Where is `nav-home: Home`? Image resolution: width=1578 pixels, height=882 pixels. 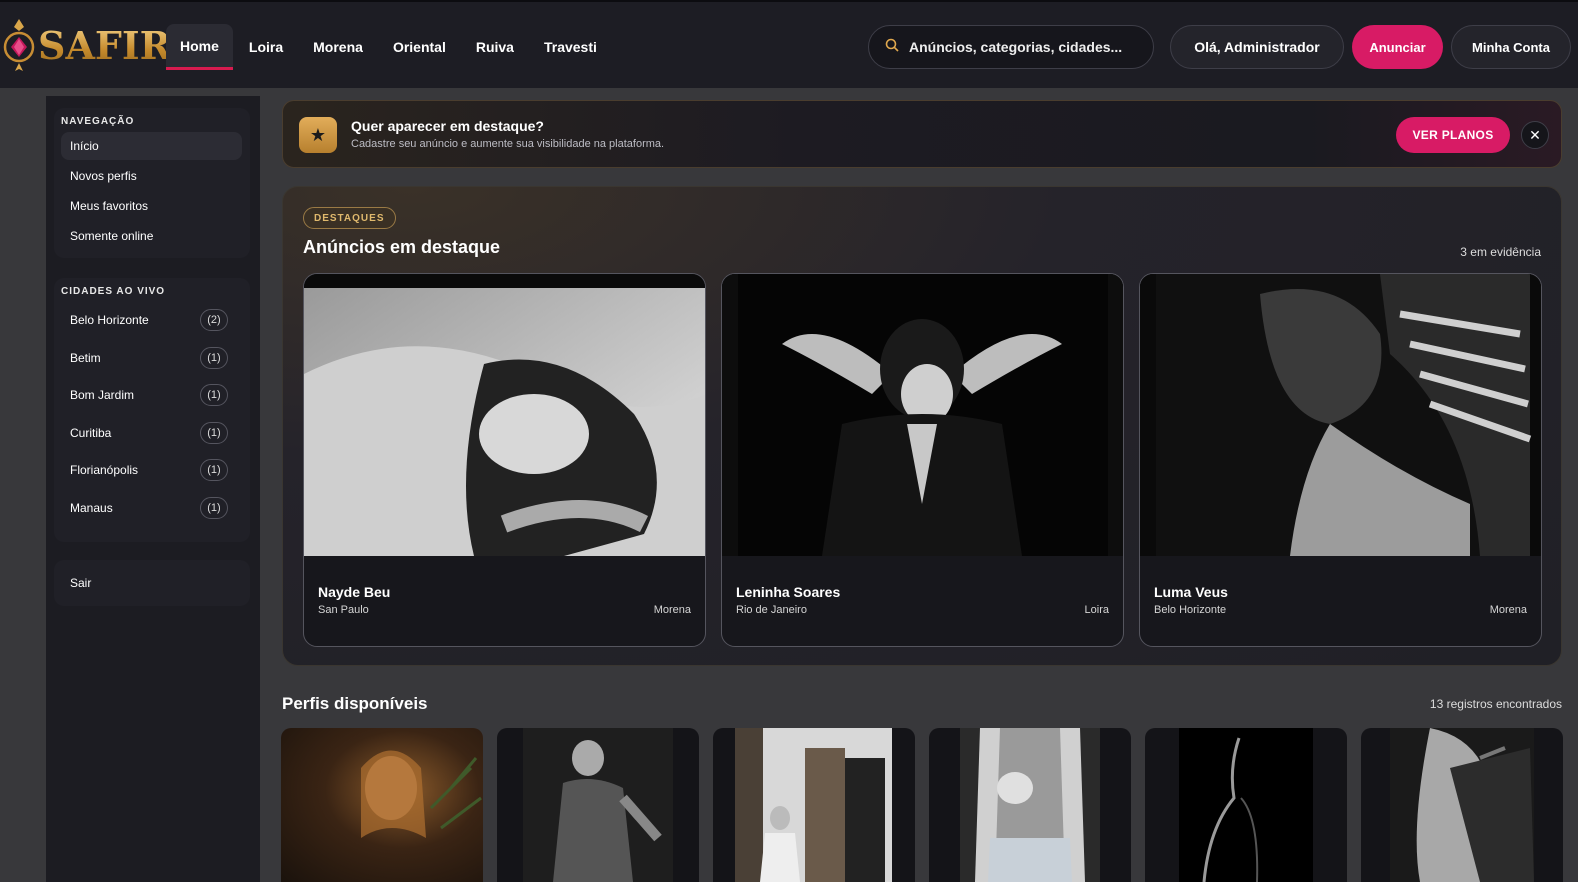 nav-home: Home is located at coordinates (199, 47).